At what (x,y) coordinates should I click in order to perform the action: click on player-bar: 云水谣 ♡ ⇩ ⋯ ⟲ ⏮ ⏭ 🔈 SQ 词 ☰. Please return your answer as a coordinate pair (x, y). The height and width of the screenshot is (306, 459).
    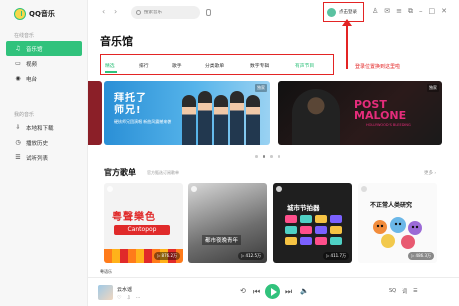
    Looking at the image, I should click on (273, 291).